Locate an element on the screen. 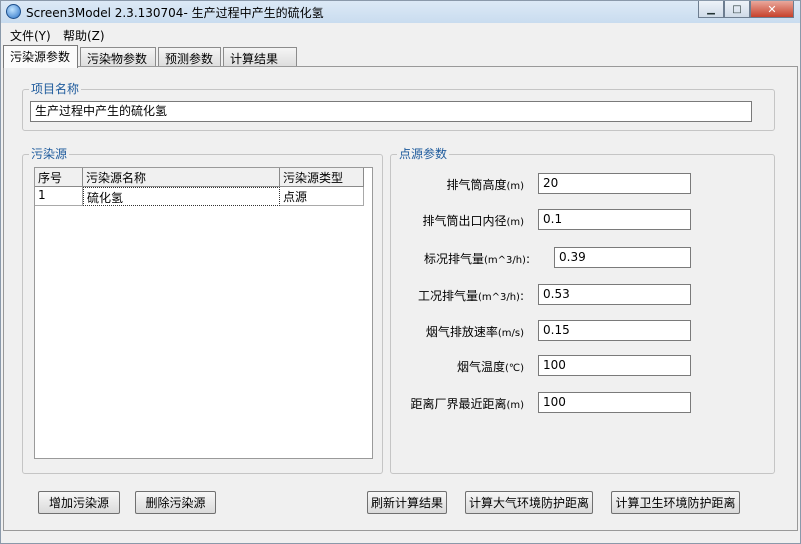 The image size is (801, 544). project-name-input: 生产过程中产生的硫化氢 is located at coordinates (391, 111).